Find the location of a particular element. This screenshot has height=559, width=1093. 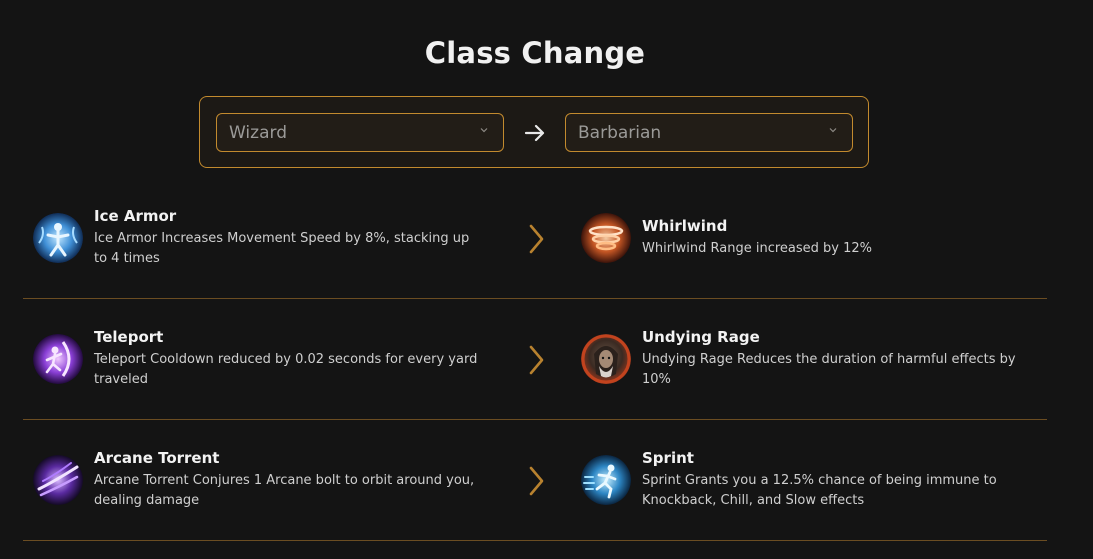

skill-name: Teleport is located at coordinates (129, 337).